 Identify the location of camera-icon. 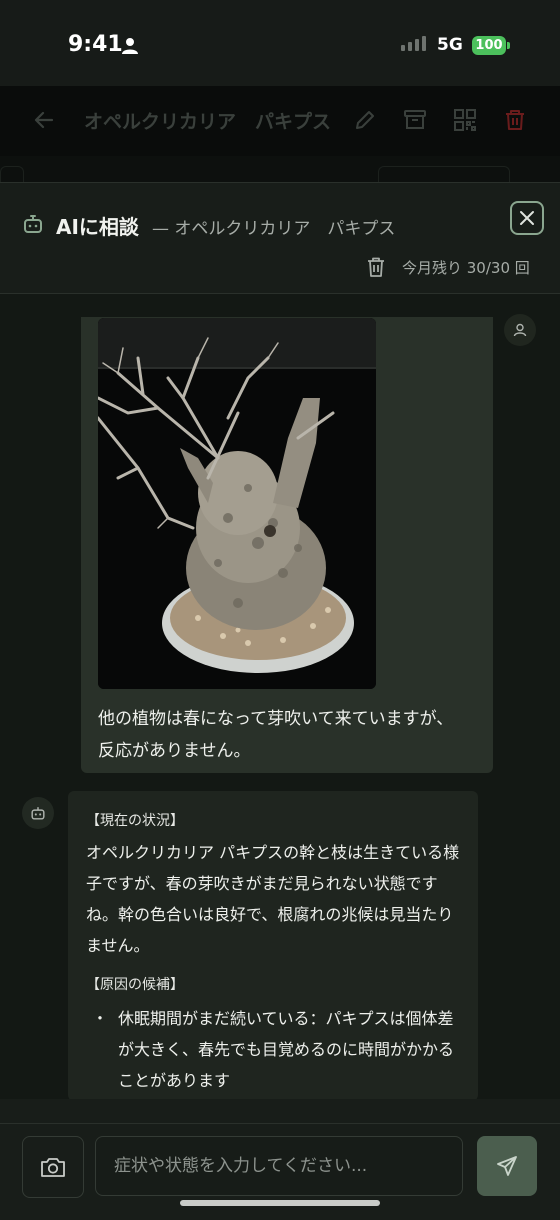
(53, 1167).